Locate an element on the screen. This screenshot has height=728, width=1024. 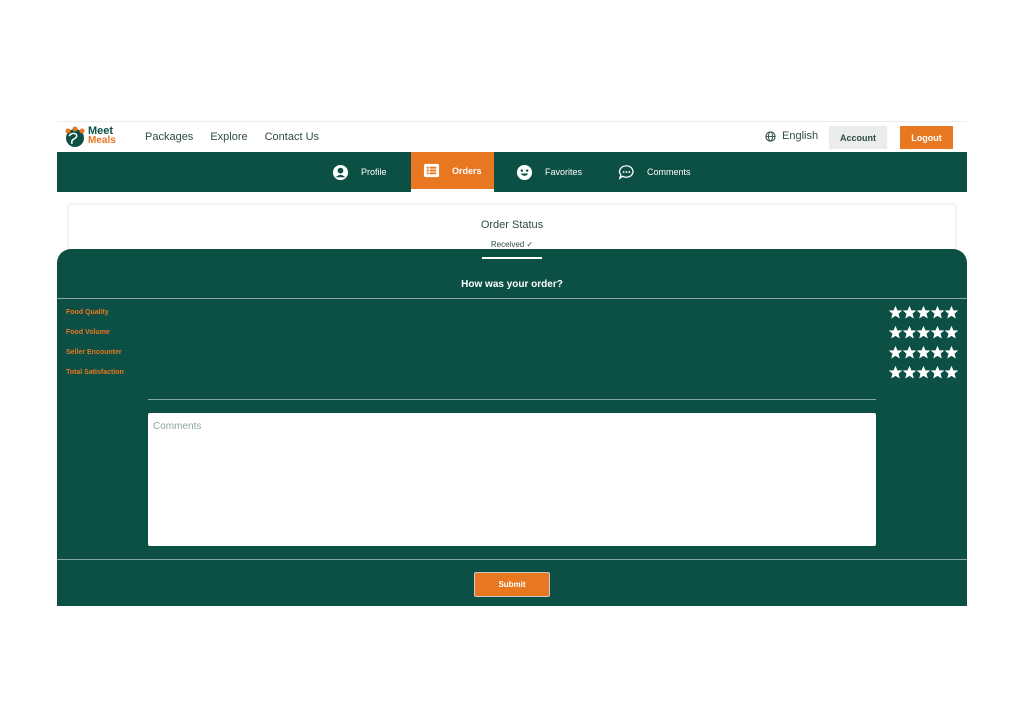
orders-icon is located at coordinates (431, 170).